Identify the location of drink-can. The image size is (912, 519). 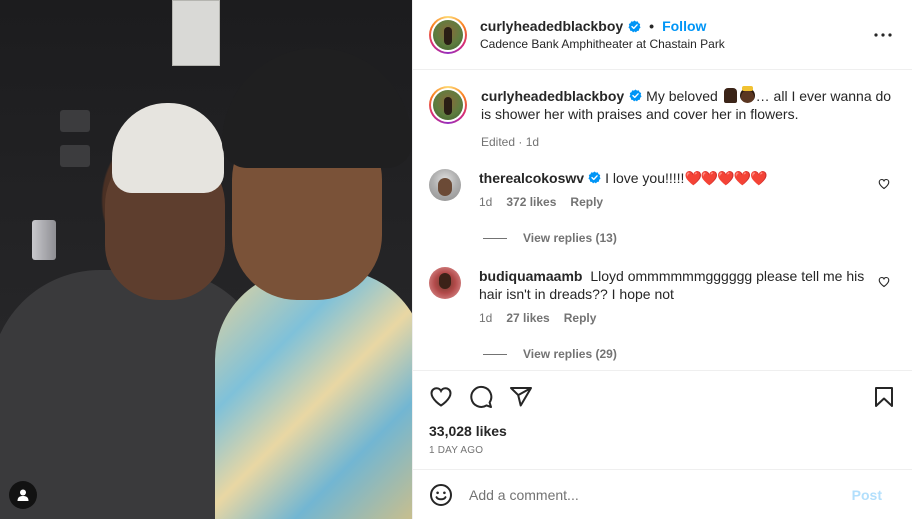
(44, 240).